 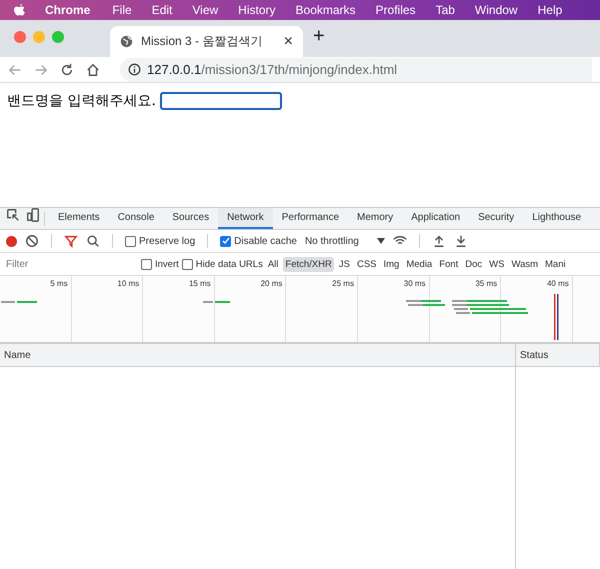 What do you see at coordinates (375, 218) in the screenshot?
I see `devtools-tab: Memory` at bounding box center [375, 218].